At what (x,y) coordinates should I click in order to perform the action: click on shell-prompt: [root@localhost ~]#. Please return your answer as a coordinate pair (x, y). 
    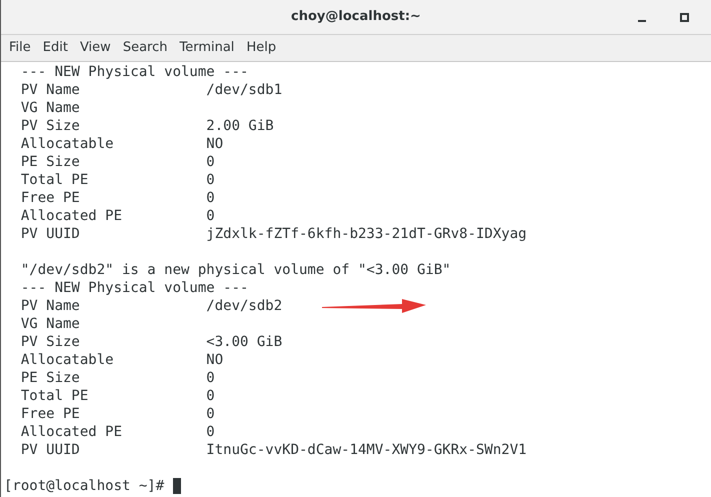
    Looking at the image, I should click on (85, 486).